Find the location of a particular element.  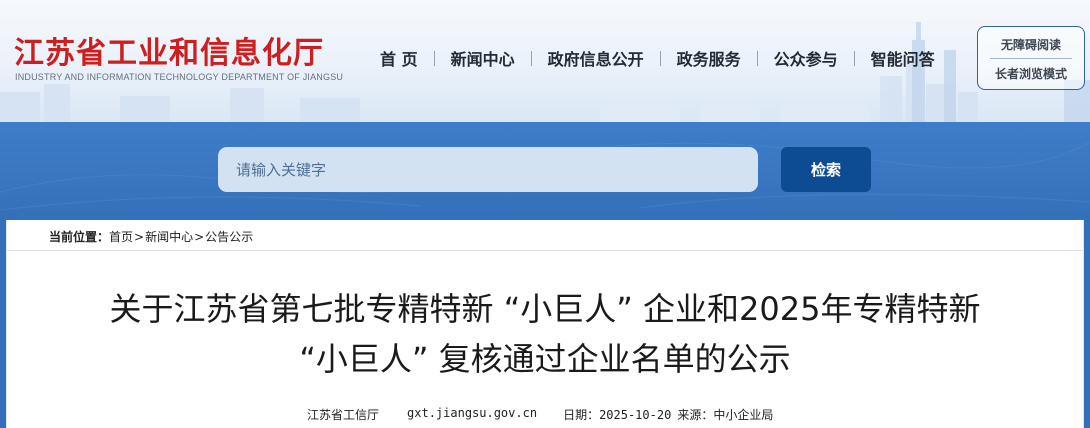

article-title-line-2: “小巨人” 复核通过企业名单的公示 is located at coordinates (545, 359).